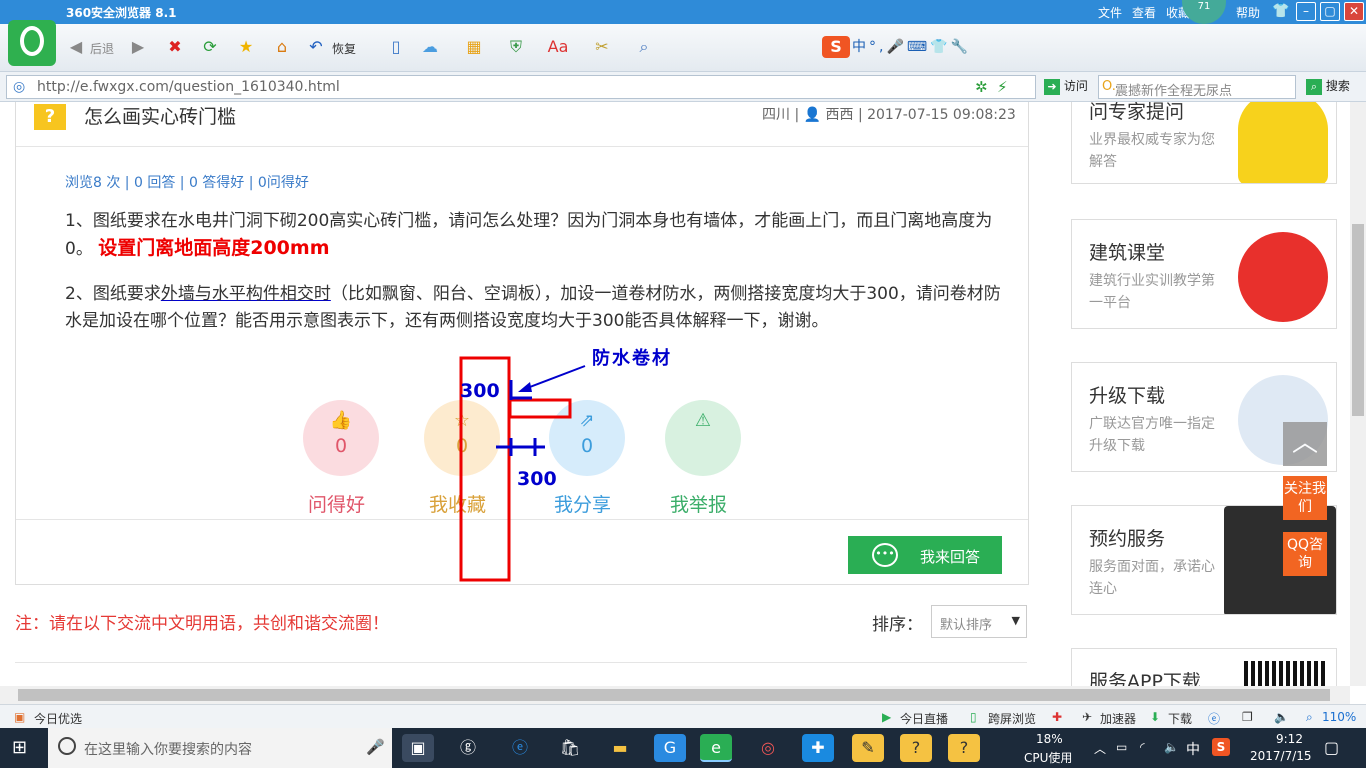 This screenshot has height=768, width=1366. Describe the element at coordinates (516, 47) in the screenshot. I see `shield-icon: ⛨` at that location.